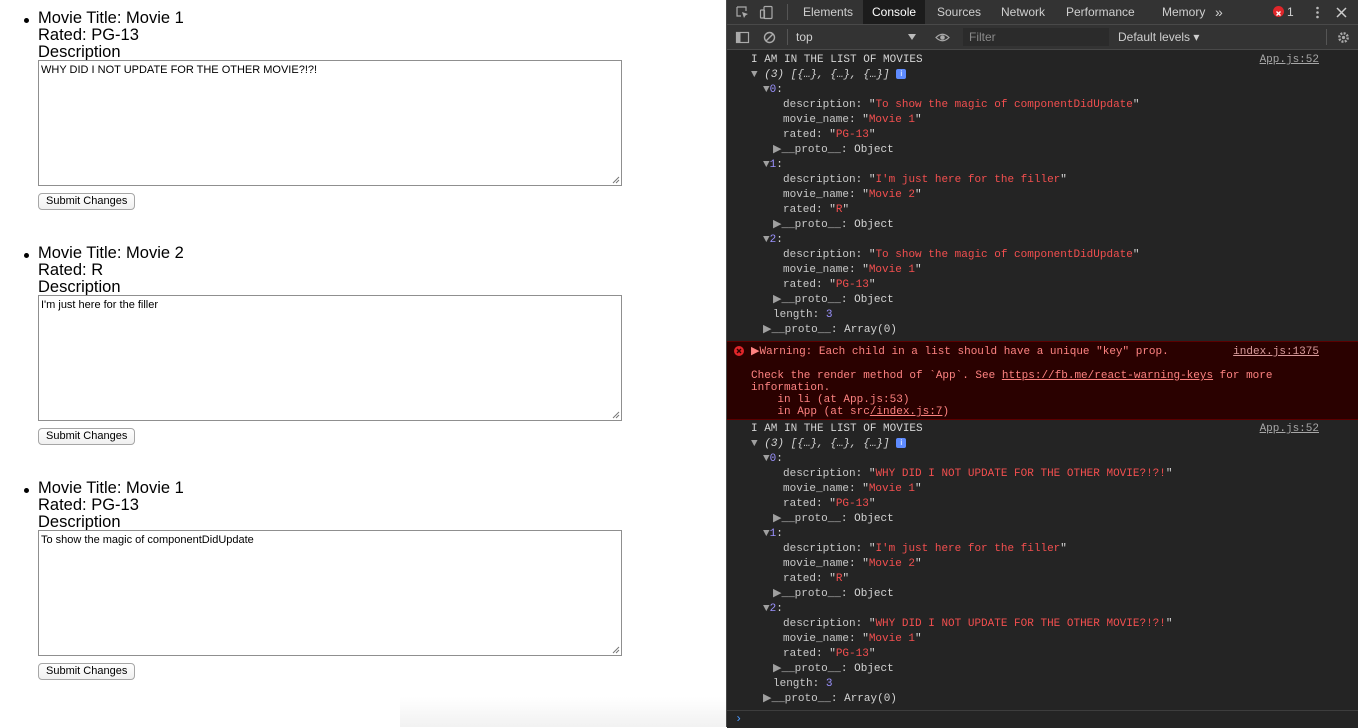  What do you see at coordinates (1023, 12) in the screenshot?
I see `tab-network: Network` at bounding box center [1023, 12].